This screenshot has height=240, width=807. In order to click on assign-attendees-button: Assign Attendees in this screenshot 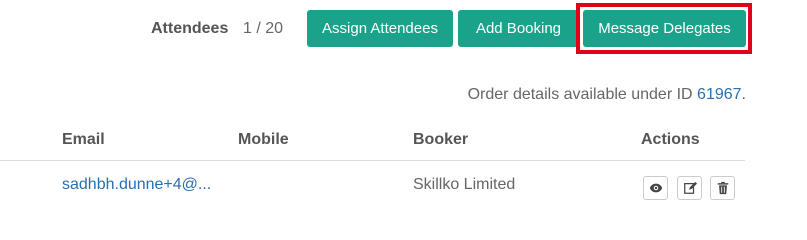, I will do `click(380, 28)`.